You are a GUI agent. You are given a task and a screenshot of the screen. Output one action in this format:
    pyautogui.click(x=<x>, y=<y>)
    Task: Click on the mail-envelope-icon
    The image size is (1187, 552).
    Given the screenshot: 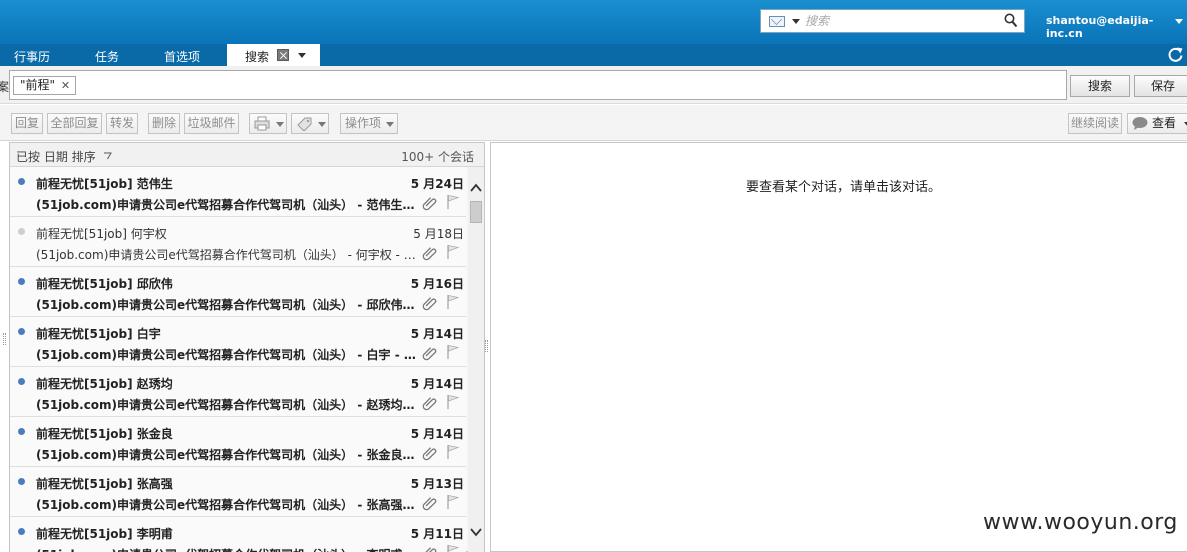 What is the action you would take?
    pyautogui.click(x=777, y=21)
    